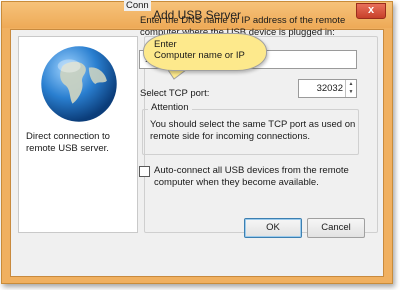 This screenshot has width=400, height=290. Describe the element at coordinates (273, 228) in the screenshot. I see `ok-button: OK` at that location.